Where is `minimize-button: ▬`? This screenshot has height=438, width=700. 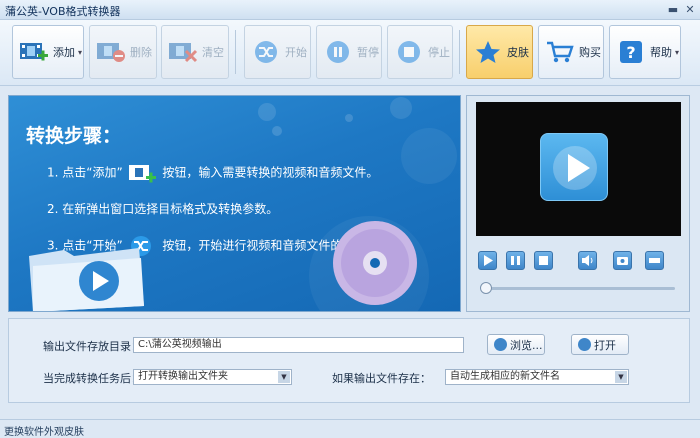 minimize-button: ▬ is located at coordinates (673, 10).